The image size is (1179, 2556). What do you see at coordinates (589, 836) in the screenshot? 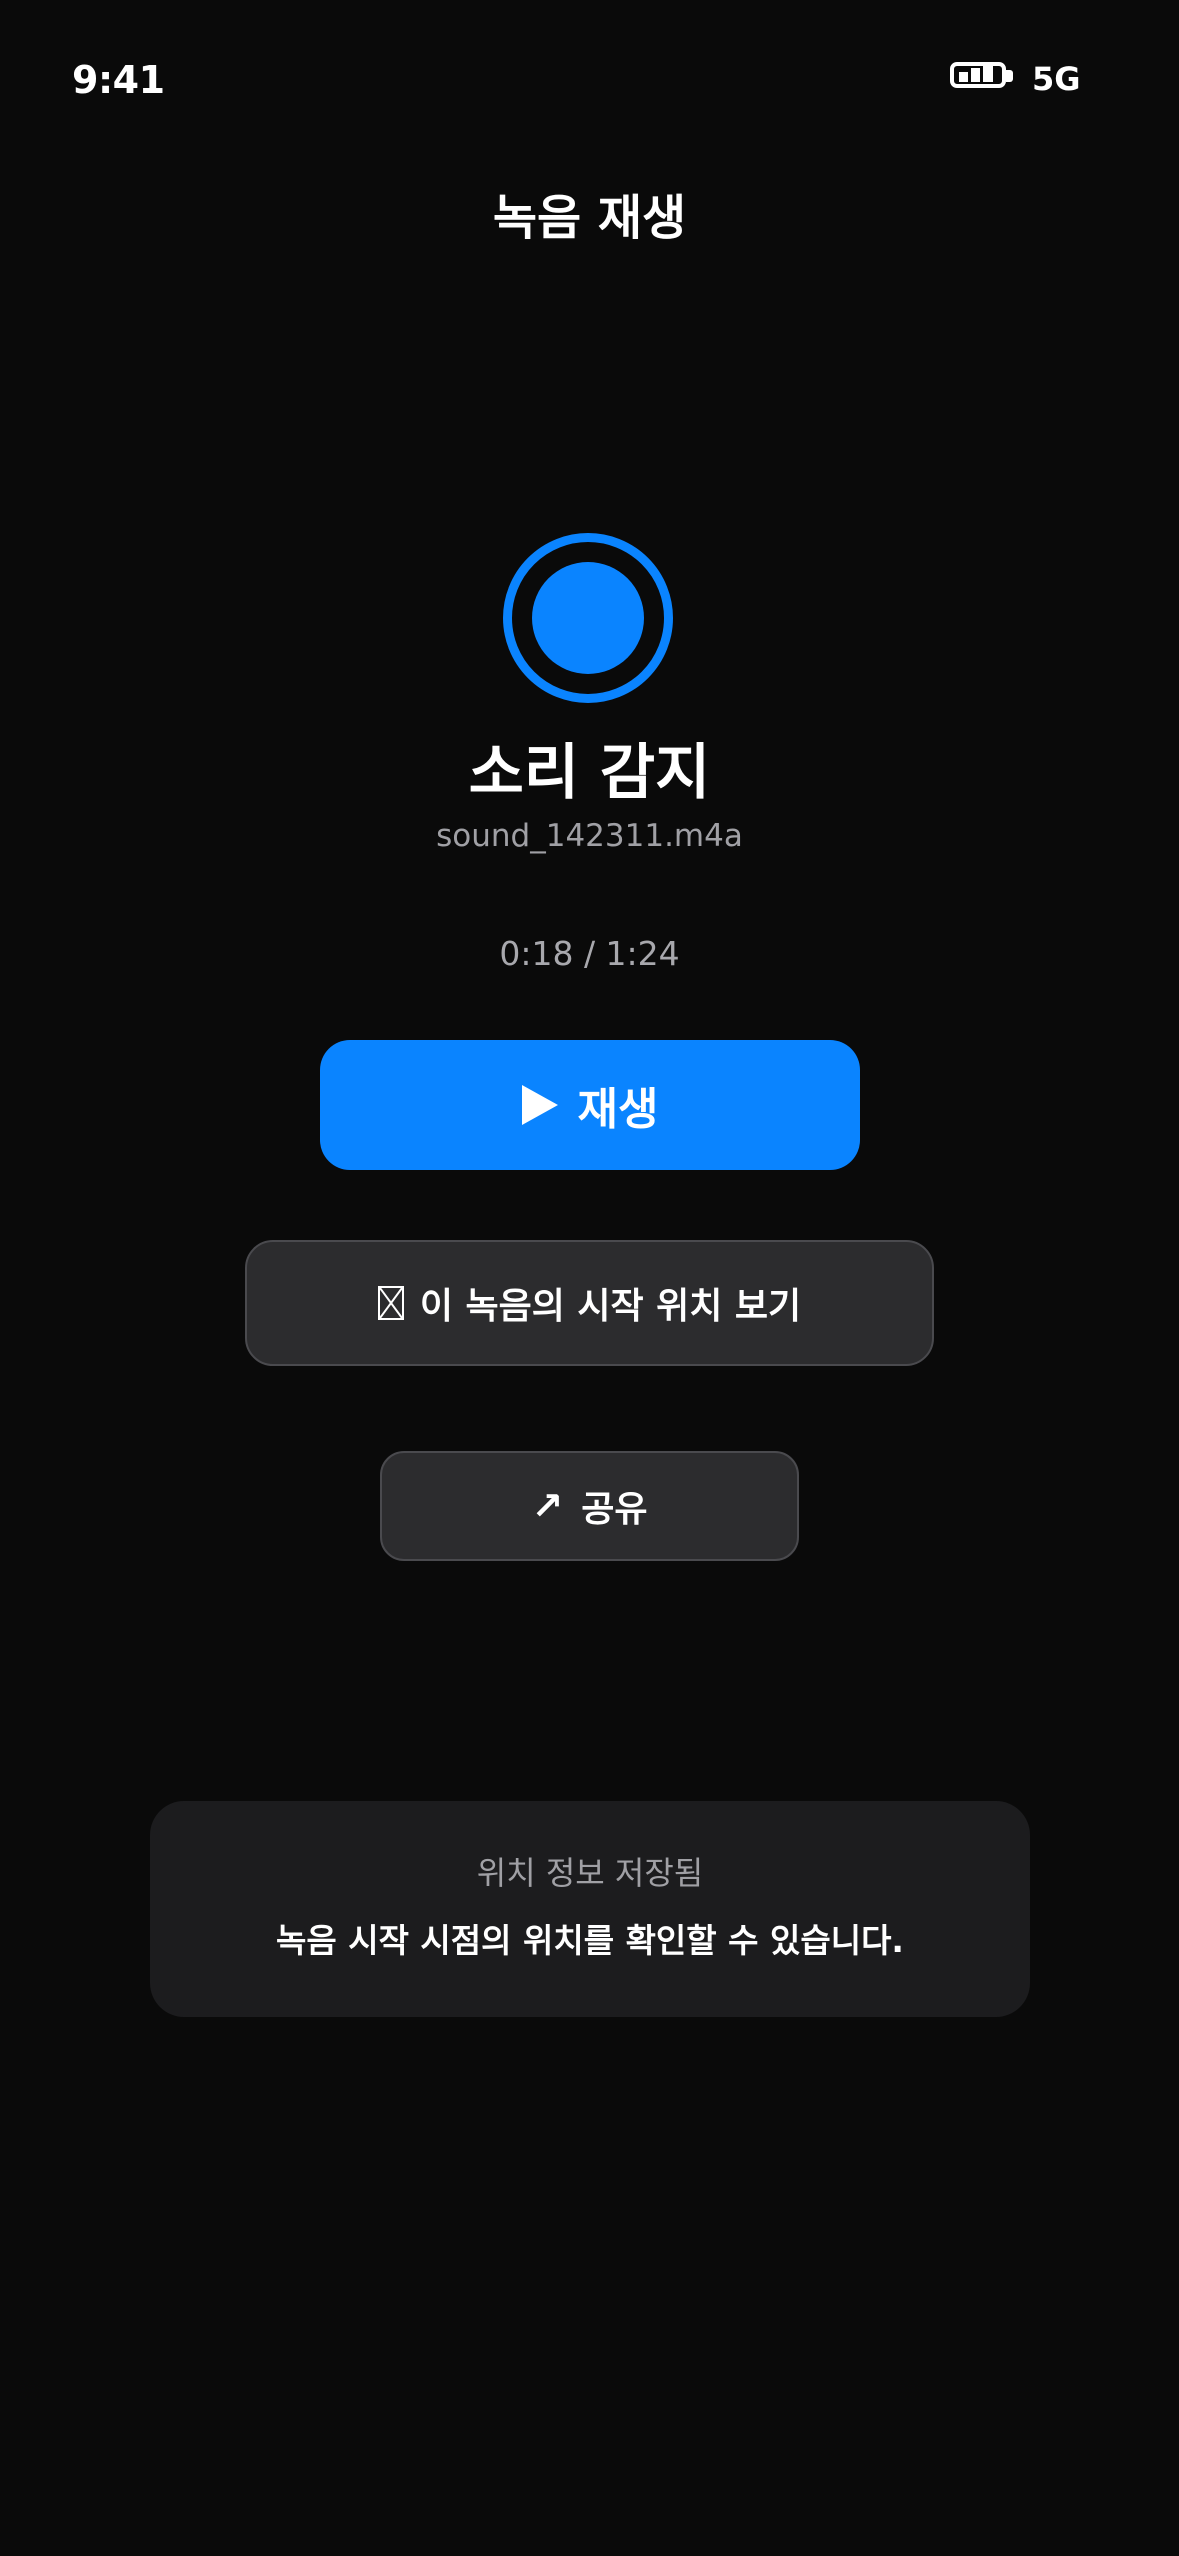
I see `file-name: sound_142311.m4a` at bounding box center [589, 836].